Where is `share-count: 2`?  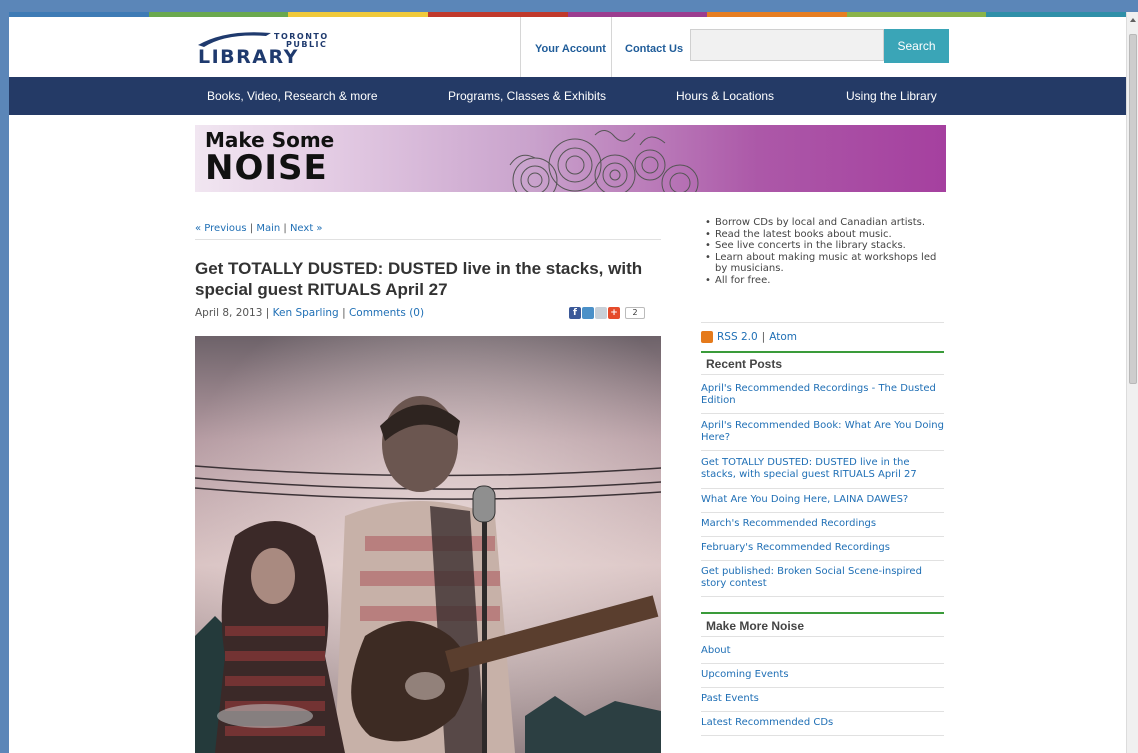 share-count: 2 is located at coordinates (635, 313).